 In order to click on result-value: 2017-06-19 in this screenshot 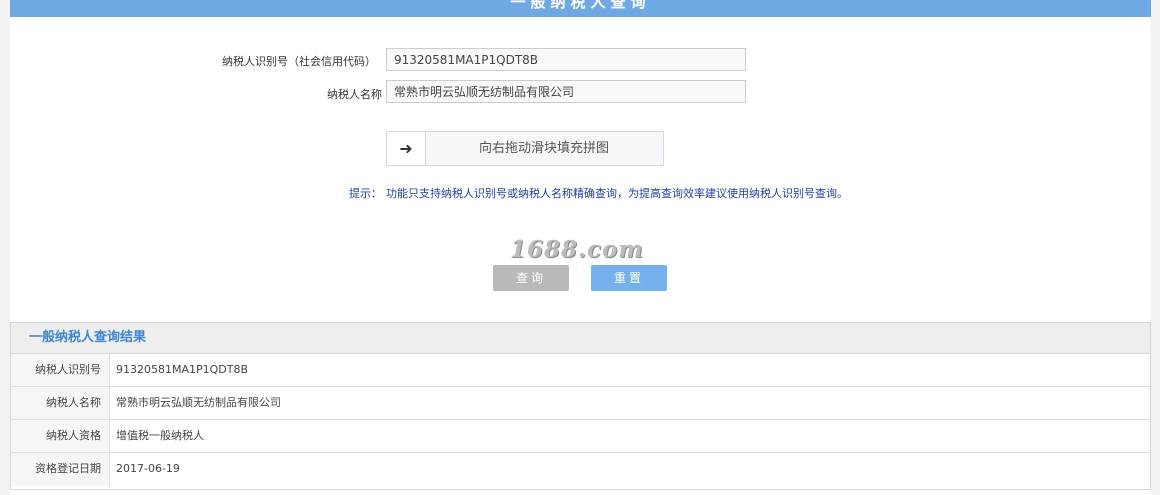, I will do `click(148, 468)`.